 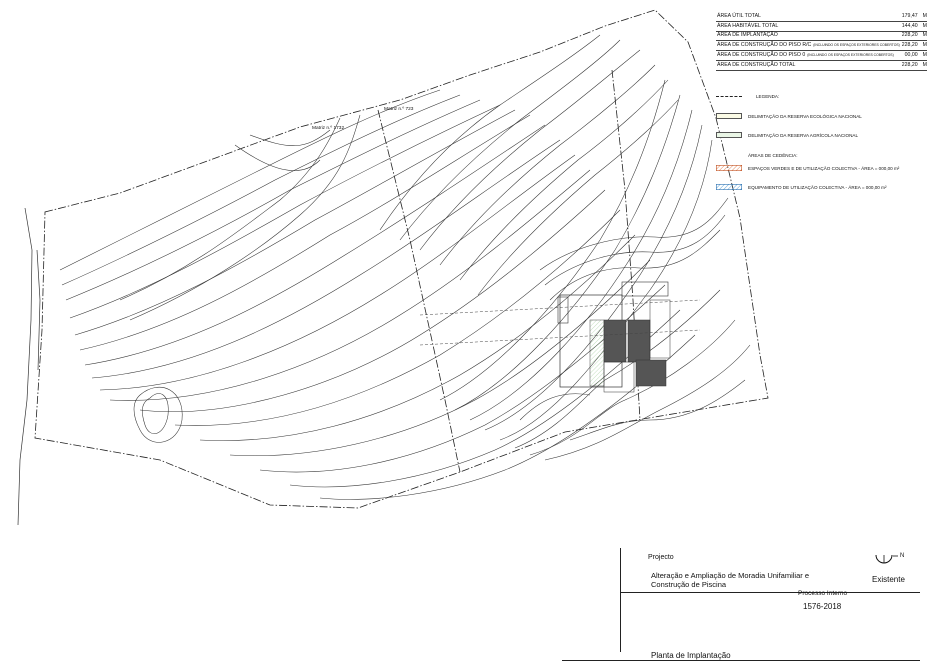 I want to click on area-value: 00,00, so click(x=911, y=55).